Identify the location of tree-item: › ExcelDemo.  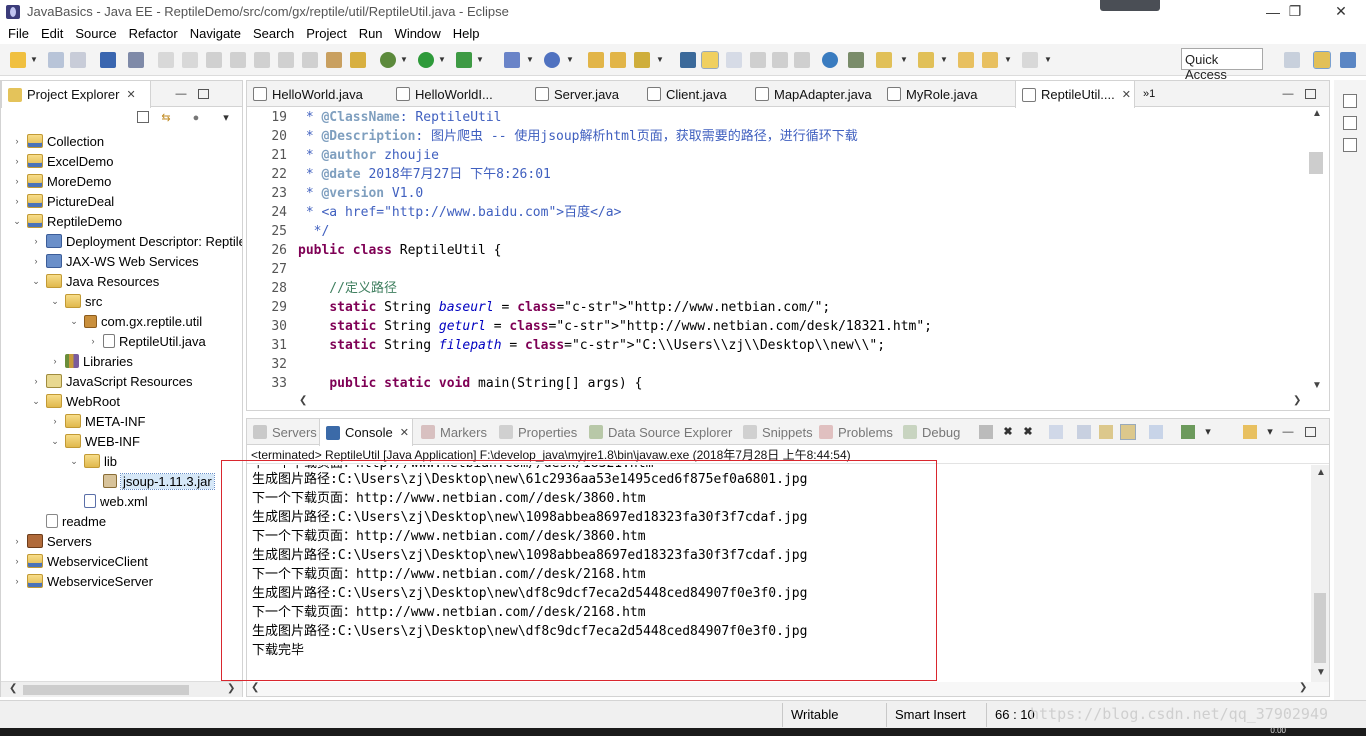
(62, 161).